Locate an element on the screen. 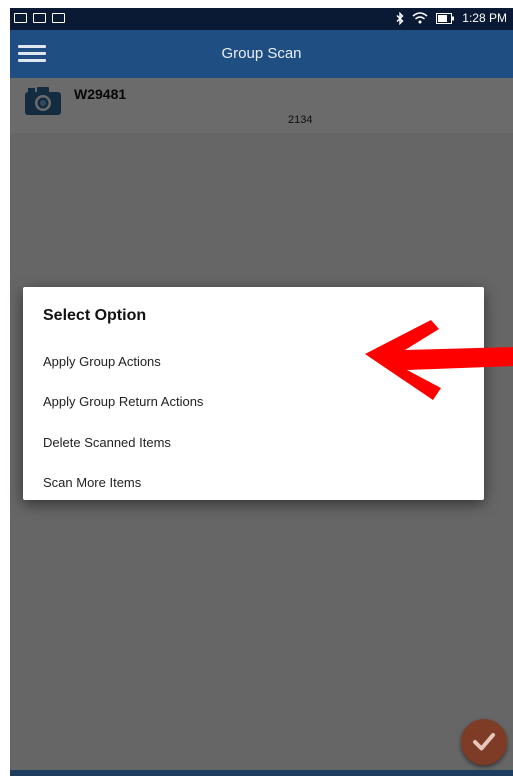 The width and height of the screenshot is (513, 776). option-delete-scanned-items: Delete Scanned Items is located at coordinates (107, 442).